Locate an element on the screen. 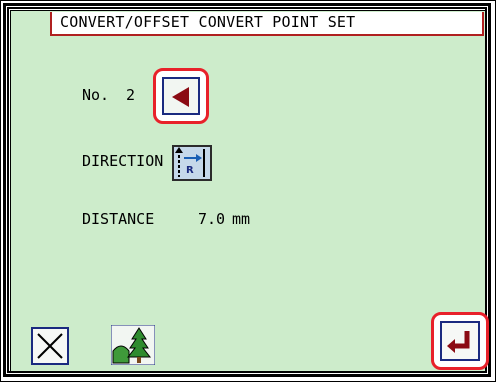  tree-icon is located at coordinates (133, 345).